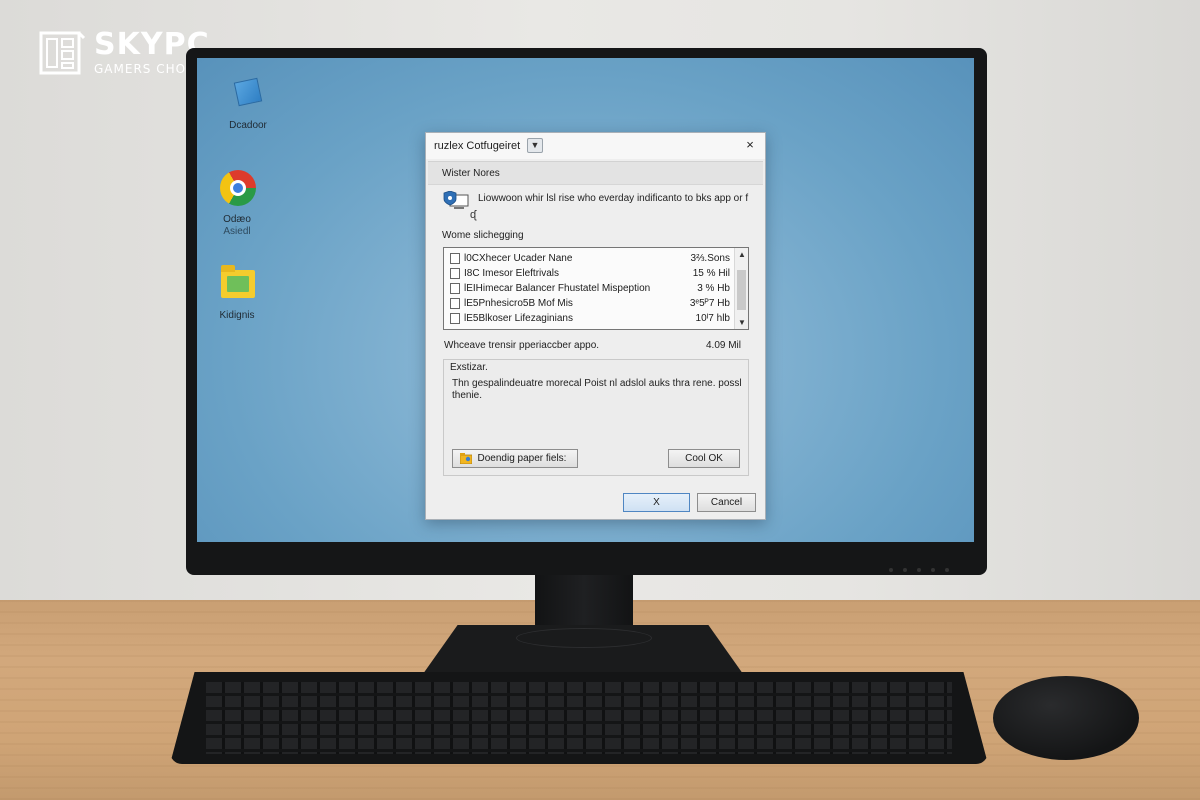  I want to click on confirm-button: X, so click(656, 502).